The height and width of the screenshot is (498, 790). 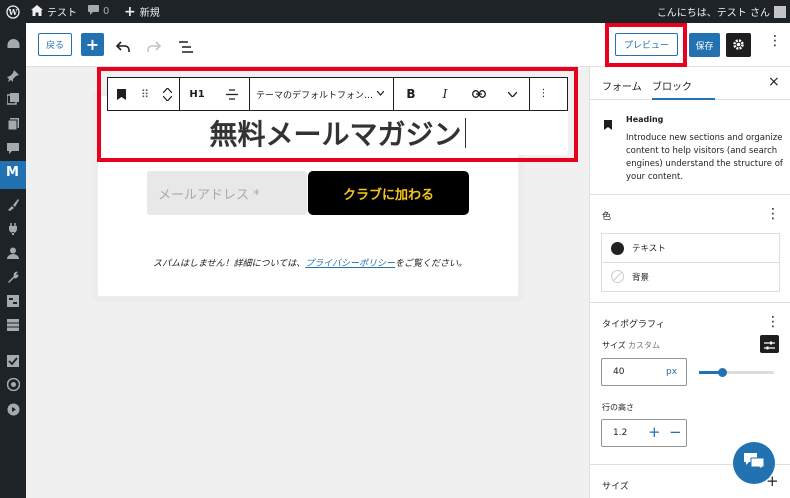 I want to click on admin-side-menu: M, so click(x=13, y=260).